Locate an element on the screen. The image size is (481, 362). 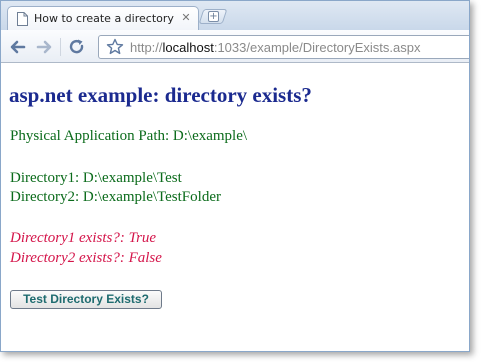
close-tab-icon: ✕ is located at coordinates (186, 18).